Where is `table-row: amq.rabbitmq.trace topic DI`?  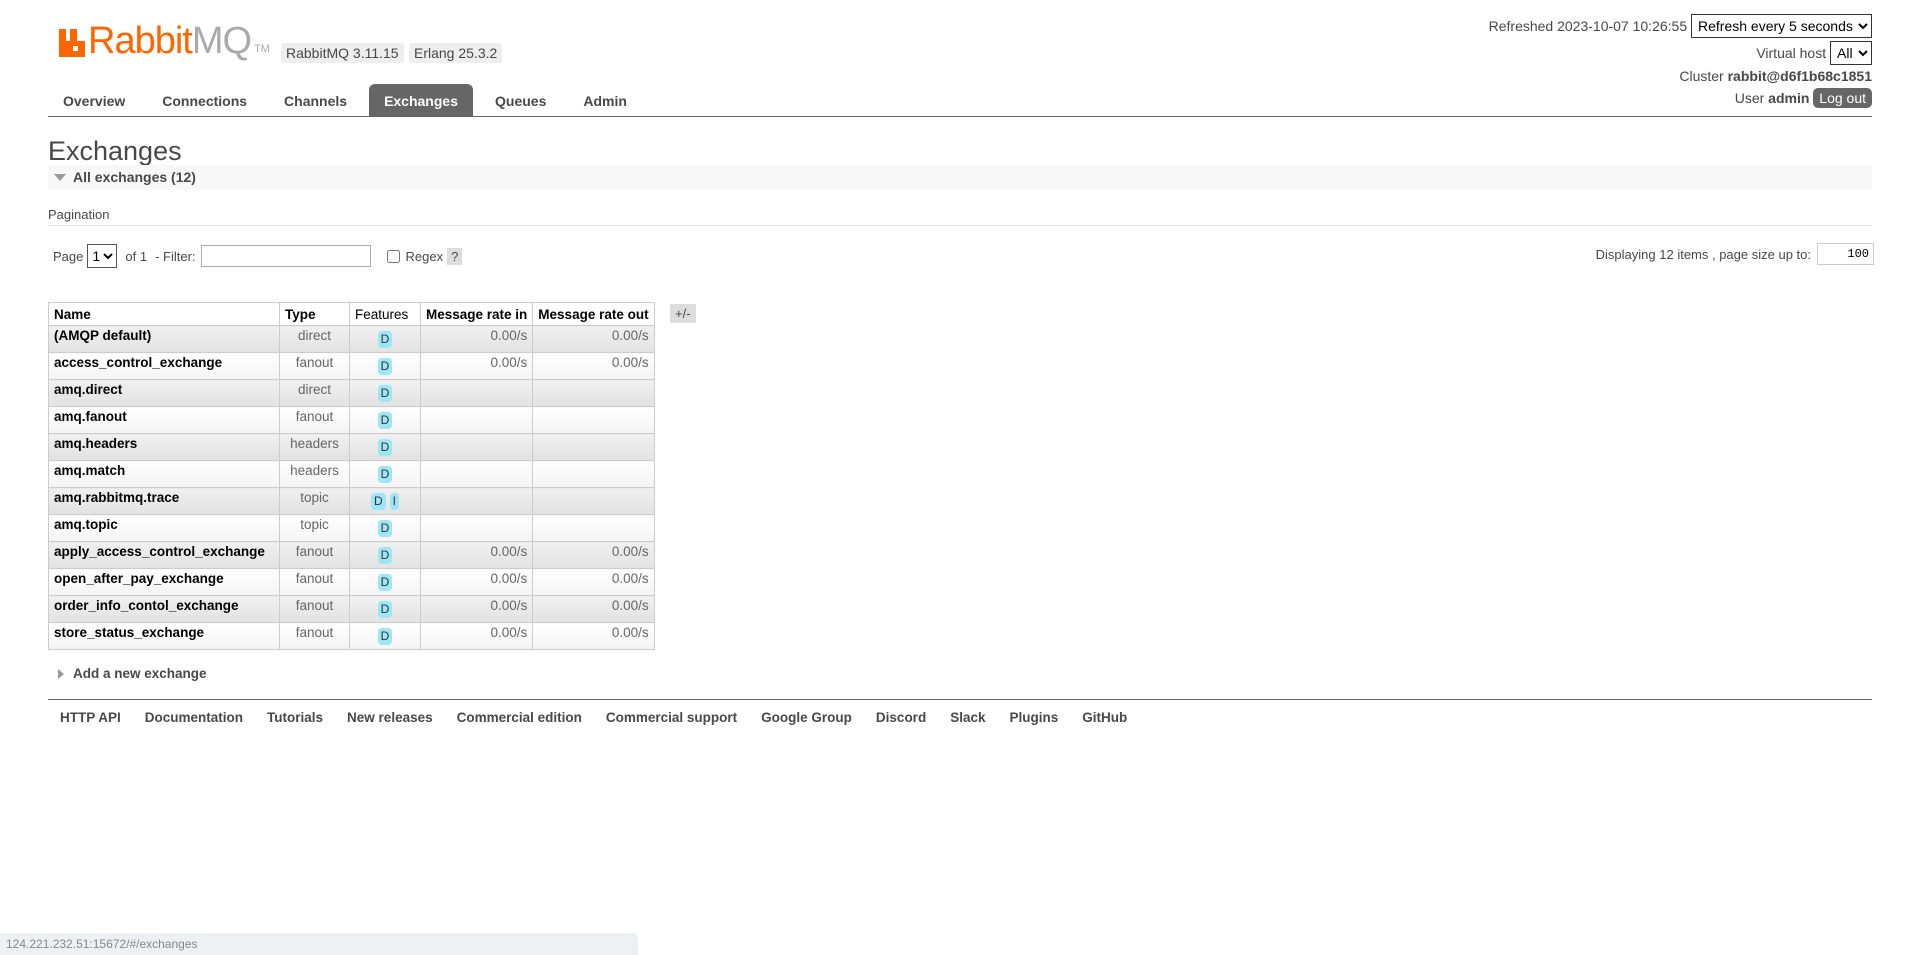 table-row: amq.rabbitmq.trace topic DI is located at coordinates (351, 501).